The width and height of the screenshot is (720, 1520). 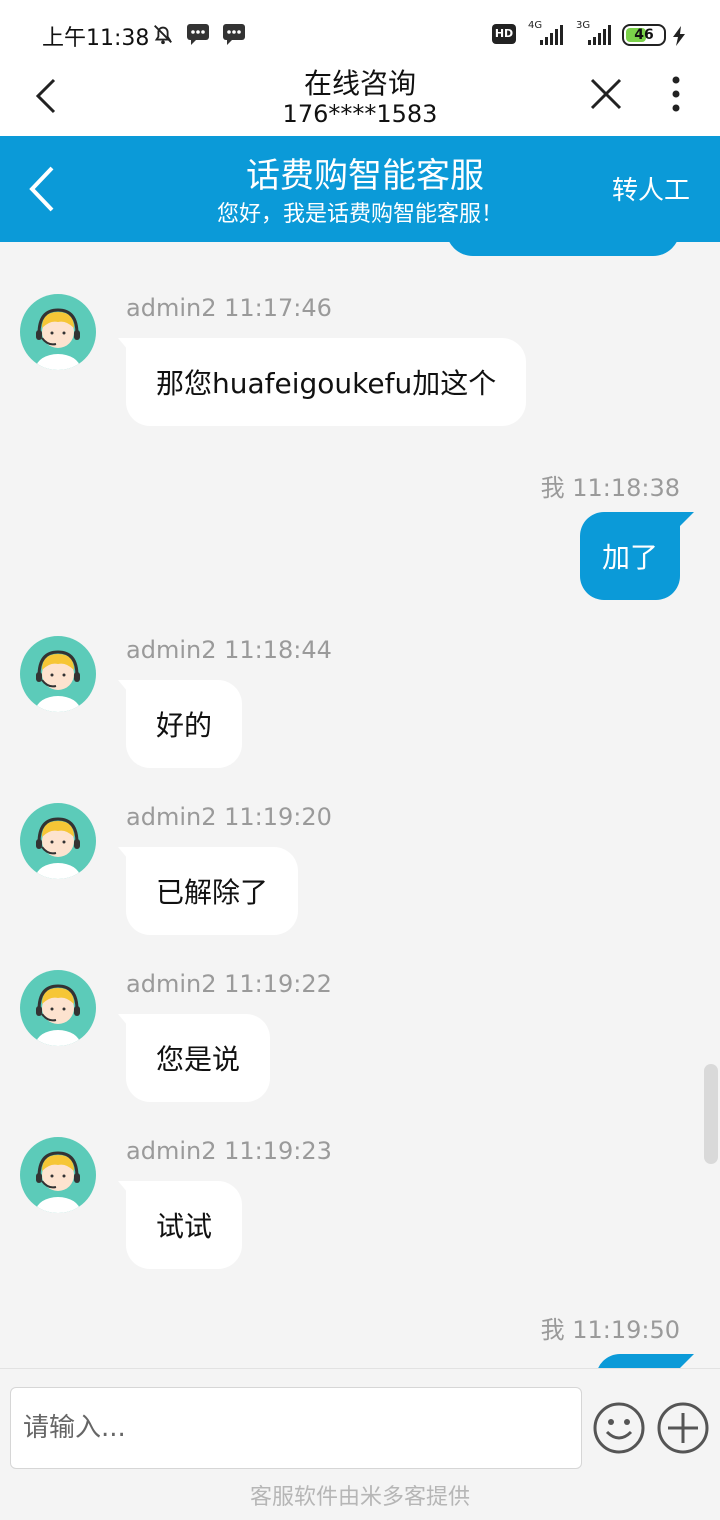 I want to click on chat-header: 话费购智能客服 您好，我是话费购智能客服！ 转人工, so click(x=360, y=189).